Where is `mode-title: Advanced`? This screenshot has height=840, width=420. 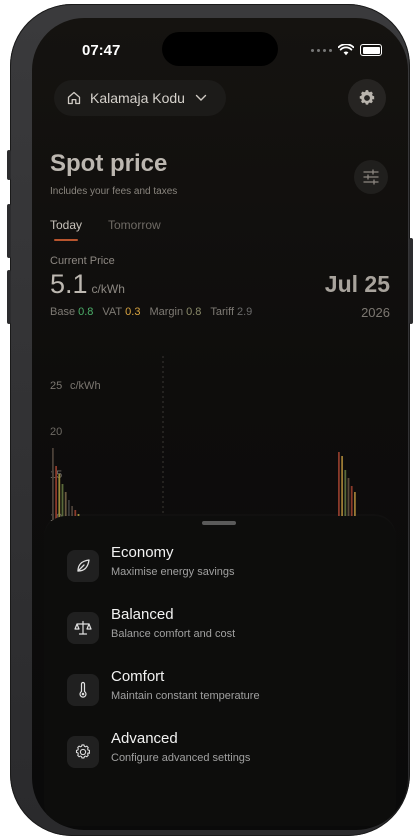
mode-title: Advanced is located at coordinates (144, 738).